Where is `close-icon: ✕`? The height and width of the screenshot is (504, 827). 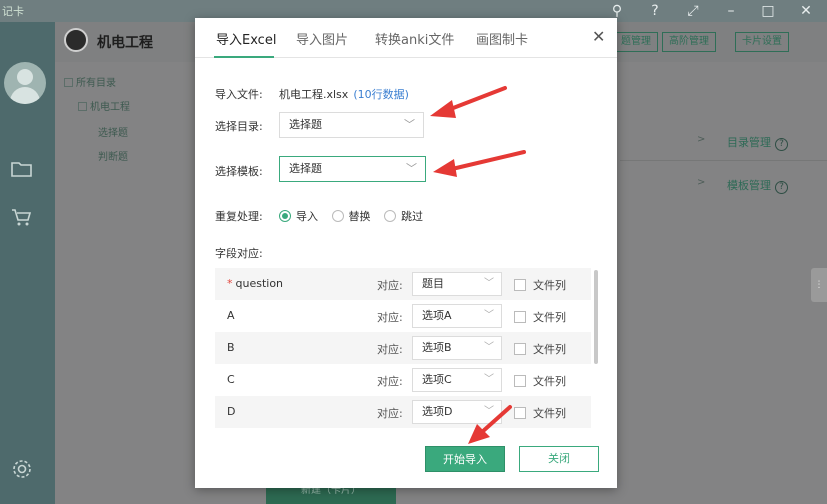 close-icon: ✕ is located at coordinates (598, 36).